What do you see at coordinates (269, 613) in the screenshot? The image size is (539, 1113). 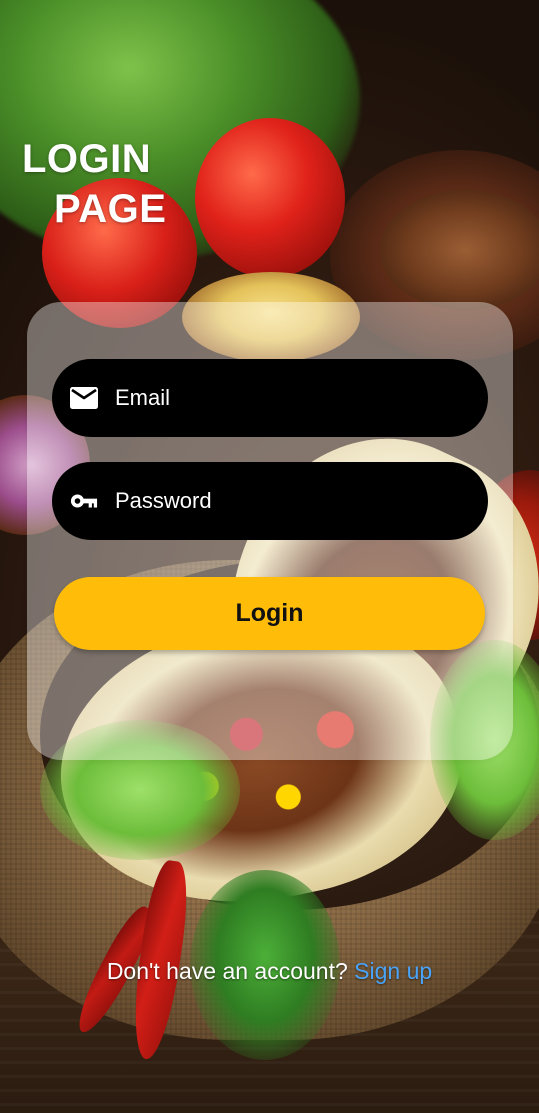 I see `login-button: Login` at bounding box center [269, 613].